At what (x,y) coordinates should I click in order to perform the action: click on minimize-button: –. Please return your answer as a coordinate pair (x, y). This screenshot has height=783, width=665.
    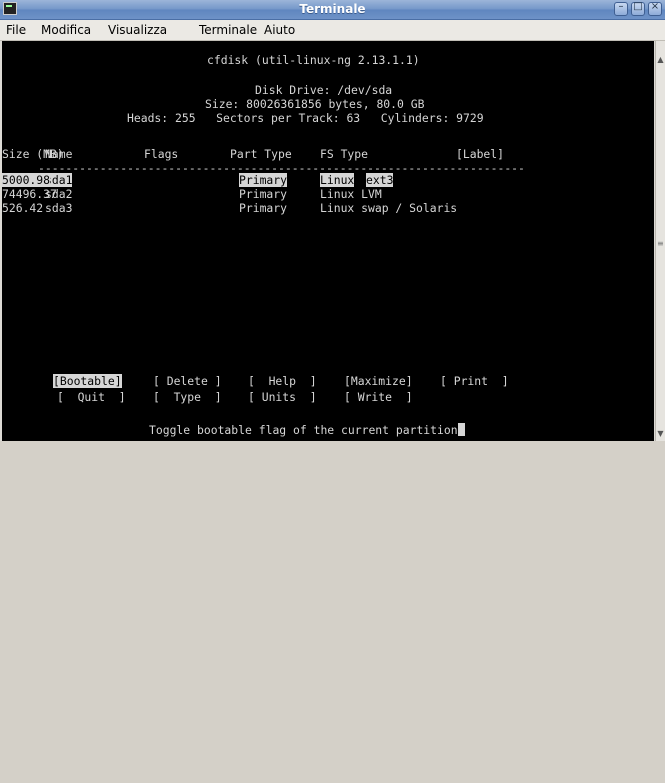
    Looking at the image, I should click on (621, 8).